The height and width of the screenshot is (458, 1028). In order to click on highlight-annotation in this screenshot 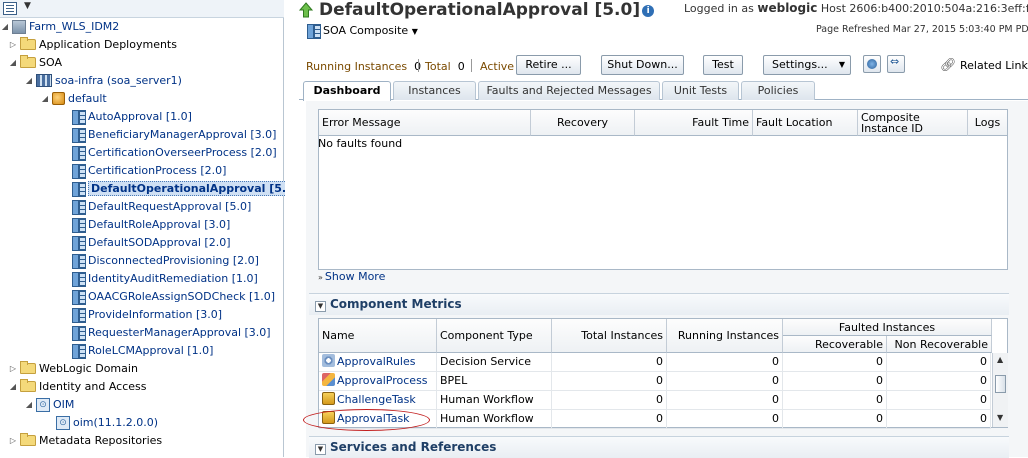, I will do `click(366, 420)`.